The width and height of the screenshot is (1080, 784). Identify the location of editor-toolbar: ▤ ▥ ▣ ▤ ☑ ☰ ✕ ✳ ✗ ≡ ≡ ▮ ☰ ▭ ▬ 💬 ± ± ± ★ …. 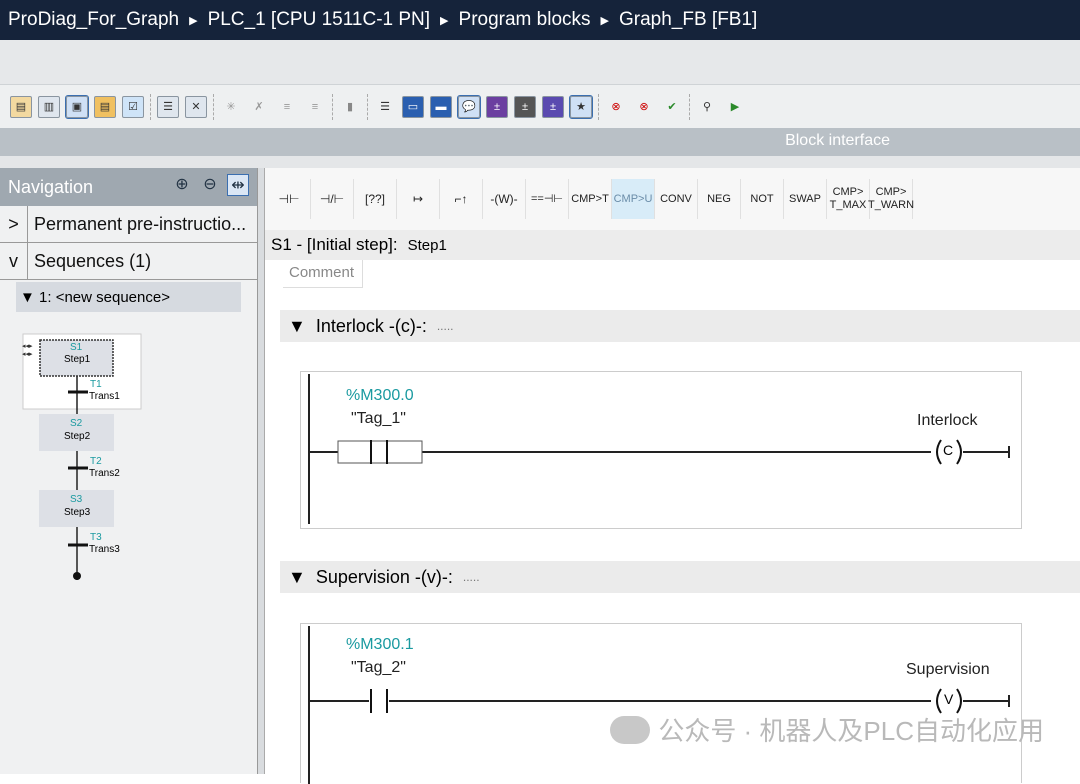
(540, 106).